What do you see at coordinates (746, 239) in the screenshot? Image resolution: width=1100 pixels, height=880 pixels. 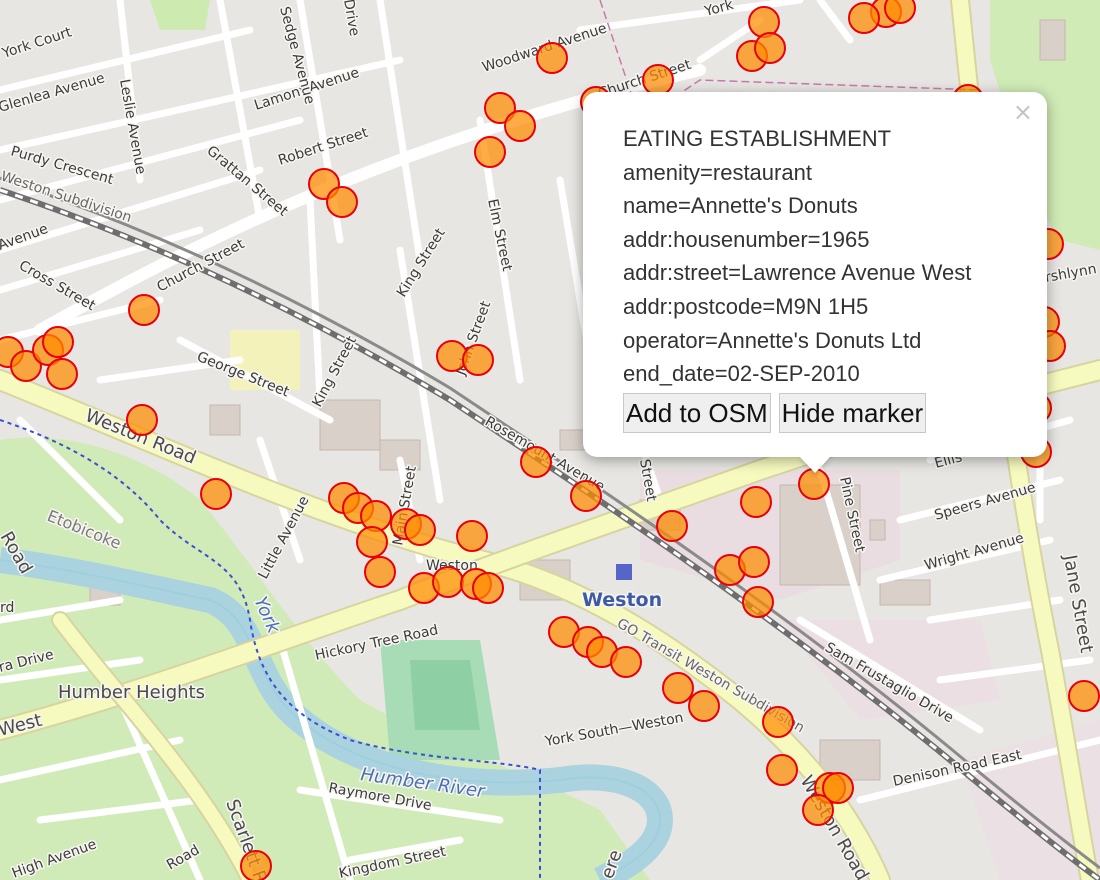 I see `popup-tag-housenumber: addr:housenumber=1965` at bounding box center [746, 239].